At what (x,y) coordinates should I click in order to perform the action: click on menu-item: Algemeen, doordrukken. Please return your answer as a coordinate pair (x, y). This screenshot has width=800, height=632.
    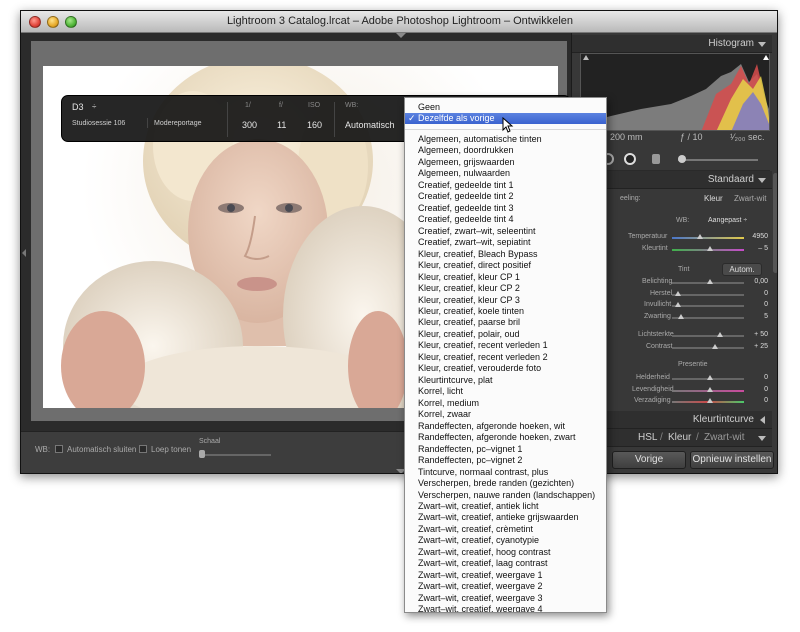
    Looking at the image, I should click on (505, 150).